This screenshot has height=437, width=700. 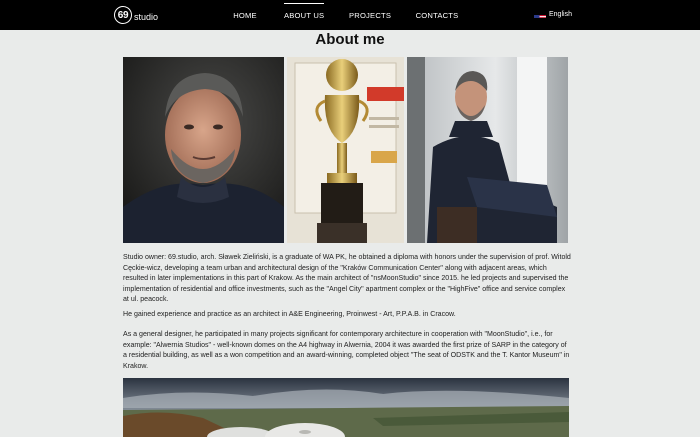 I want to click on nav-about-us: ABOUT US, so click(x=304, y=15).